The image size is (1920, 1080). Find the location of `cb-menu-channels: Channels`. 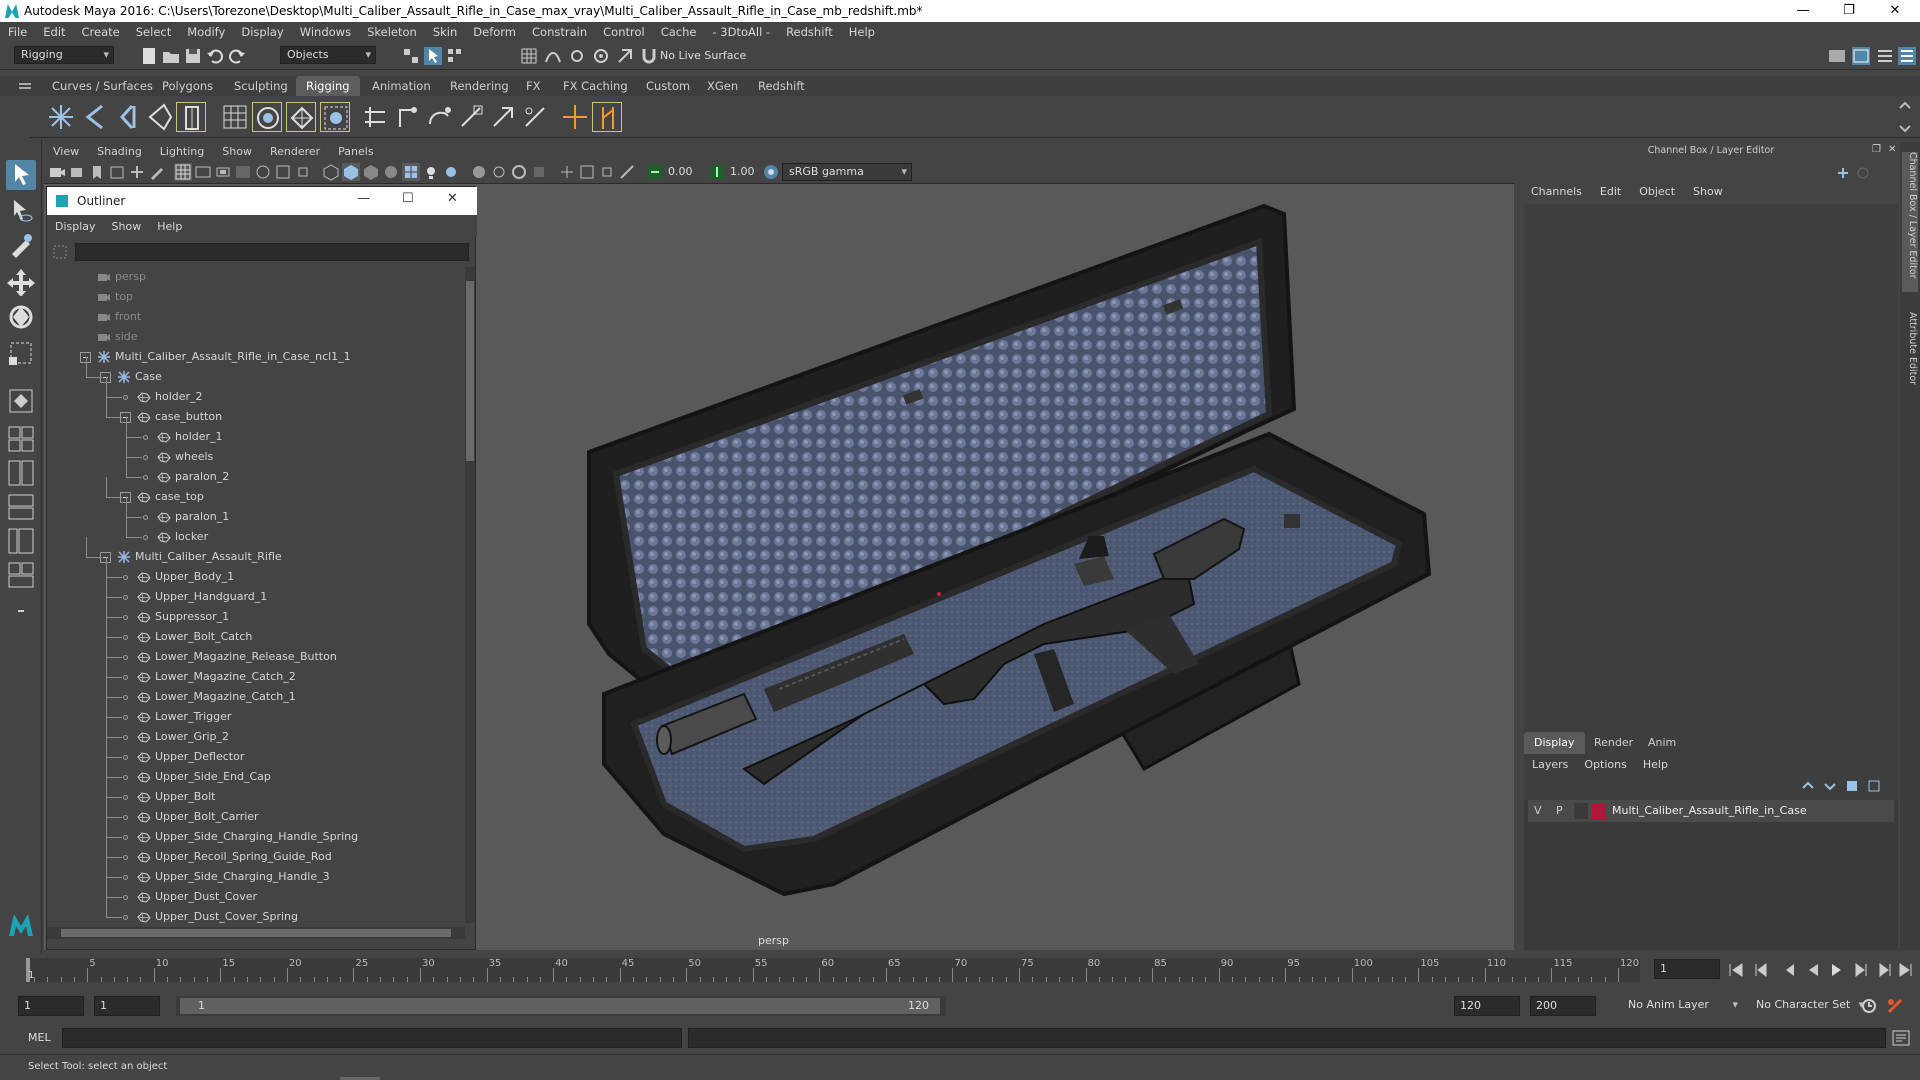

cb-menu-channels: Channels is located at coordinates (1556, 191).